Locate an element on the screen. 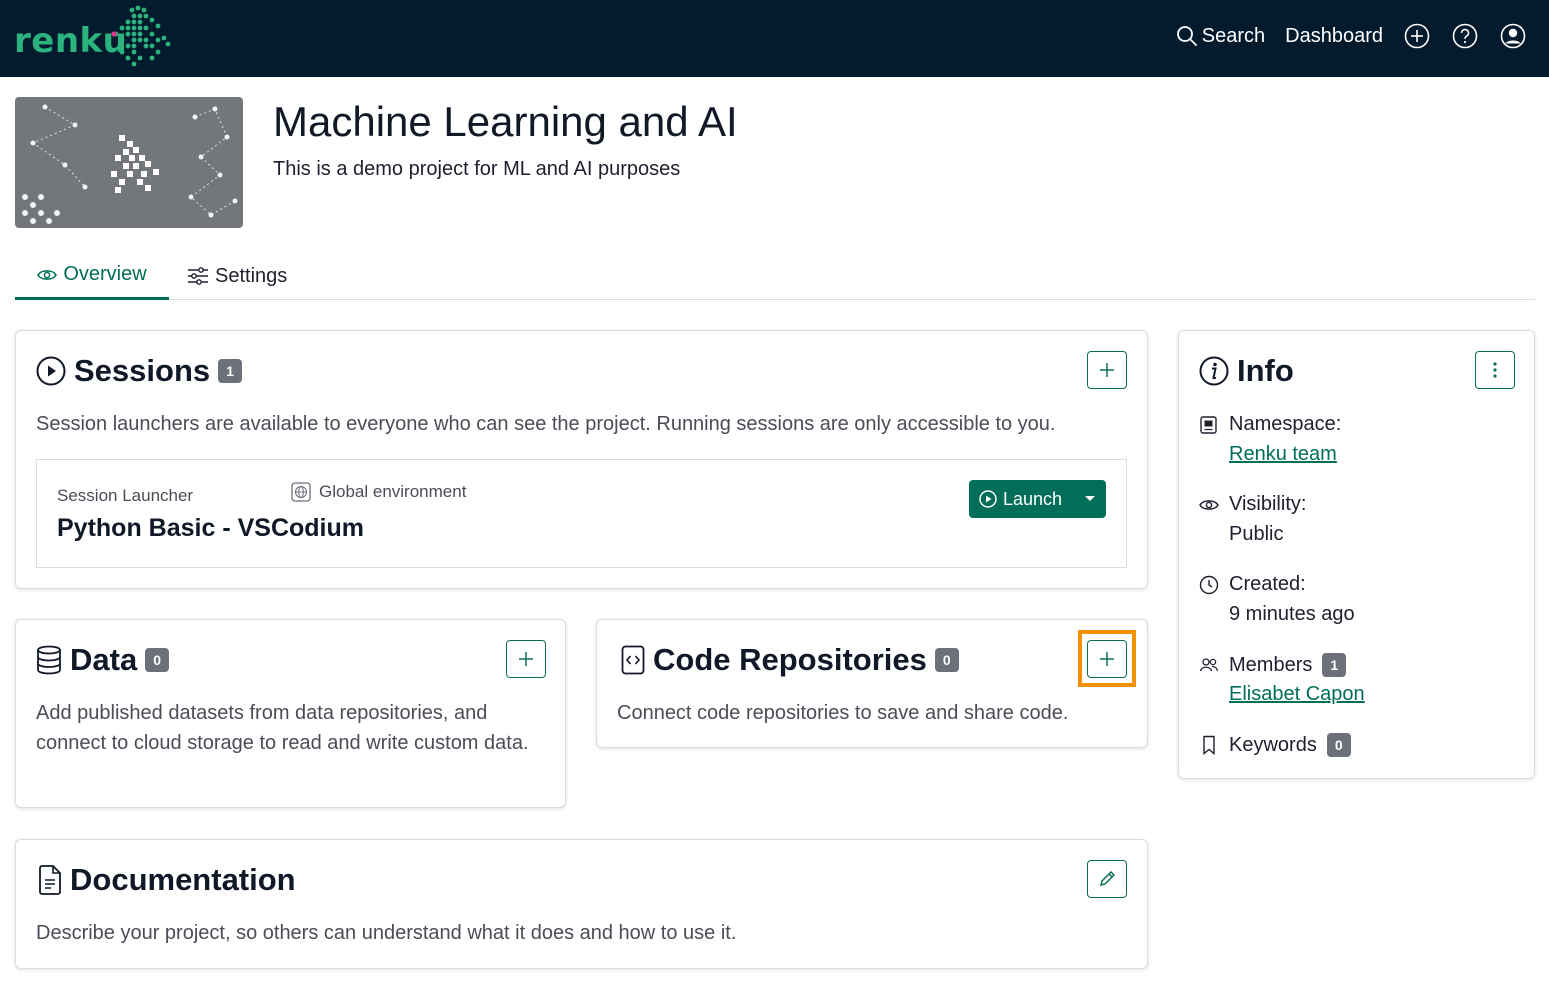  info-header: Info is located at coordinates (1246, 371).